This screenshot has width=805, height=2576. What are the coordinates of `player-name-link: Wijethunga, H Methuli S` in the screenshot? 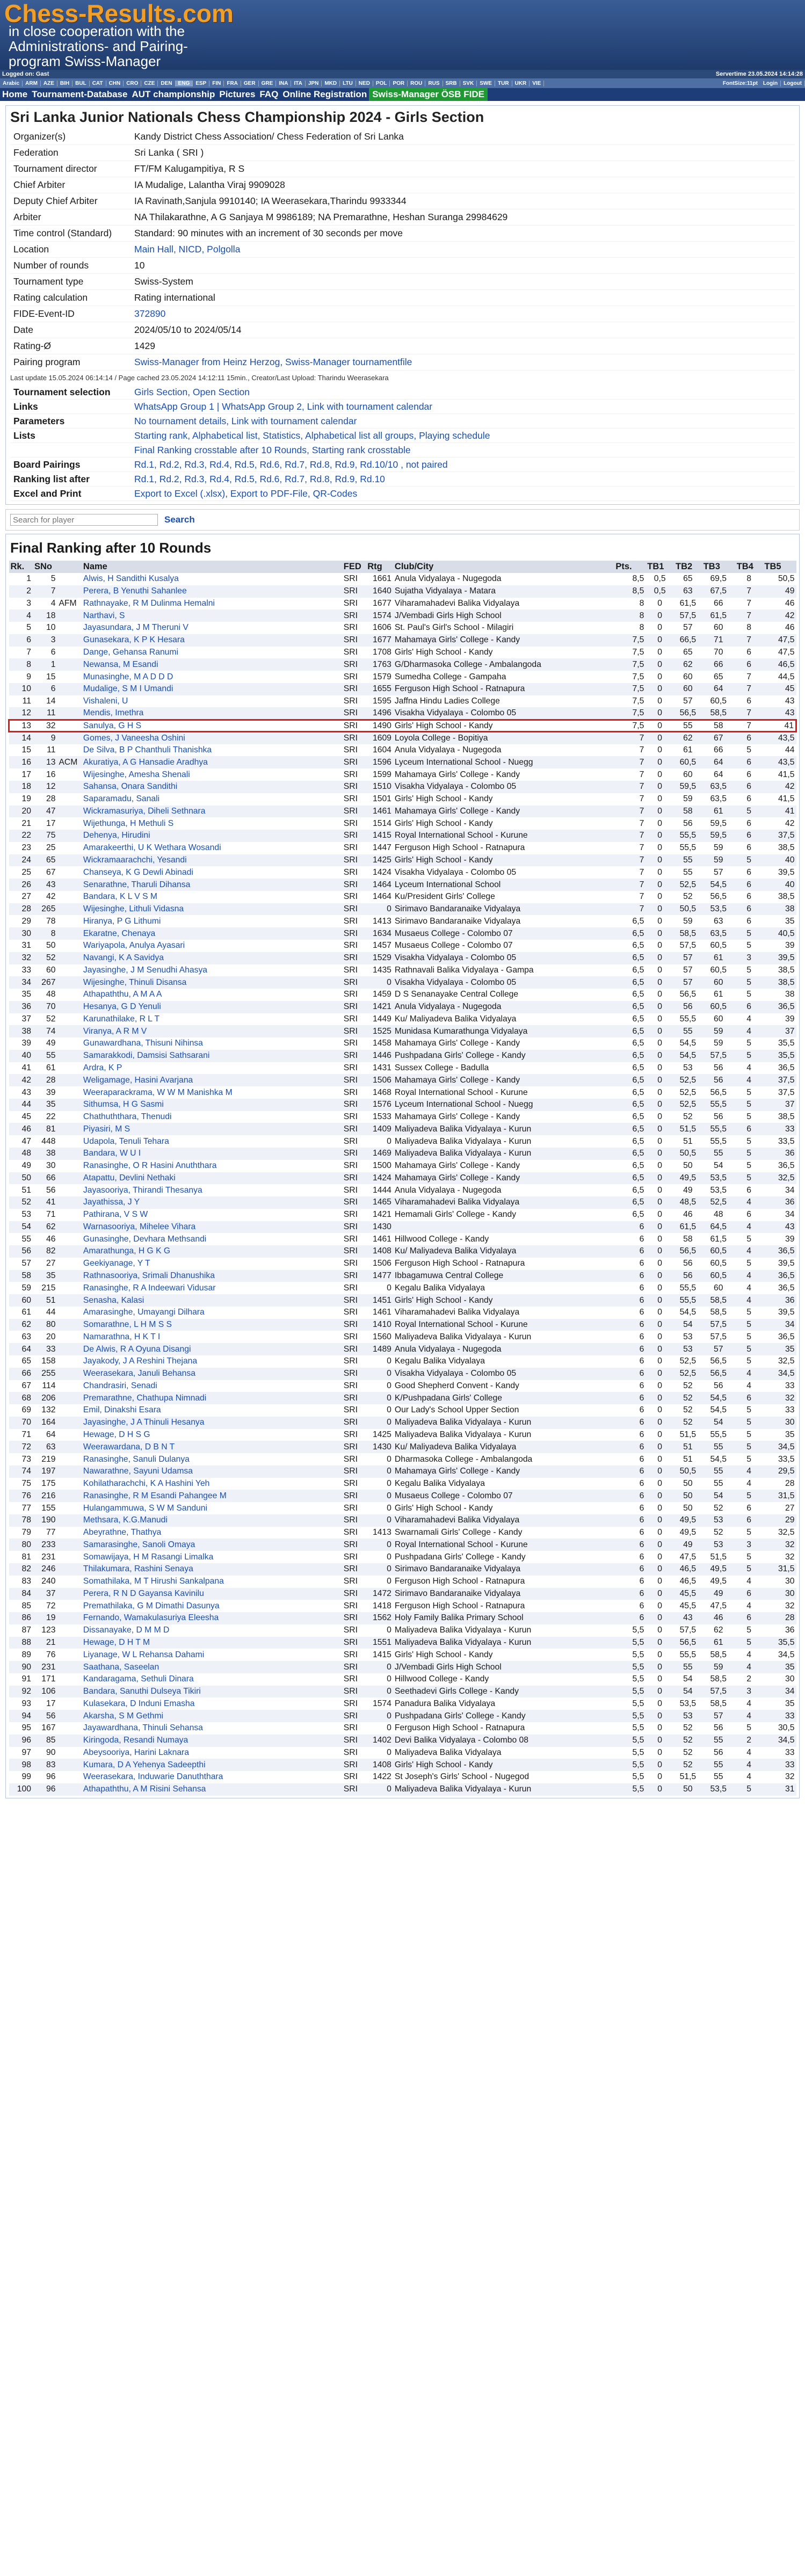 It's located at (212, 823).